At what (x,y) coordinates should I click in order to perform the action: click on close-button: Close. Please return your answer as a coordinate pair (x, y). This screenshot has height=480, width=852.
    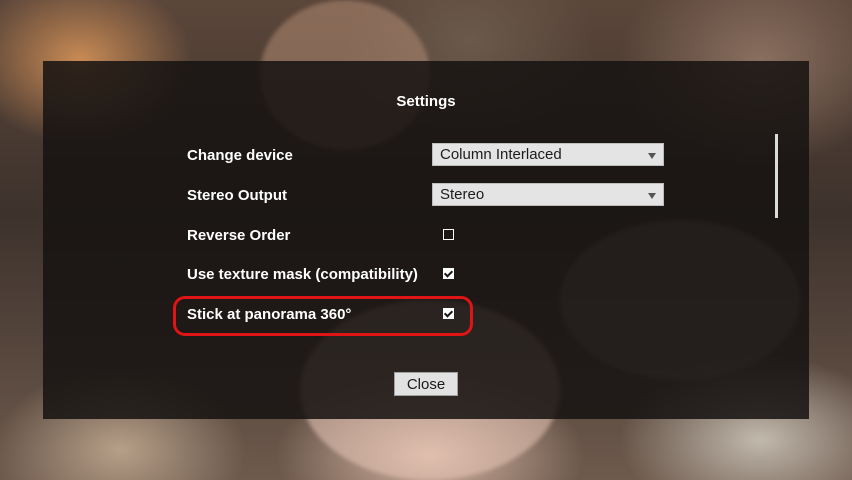
    Looking at the image, I should click on (426, 384).